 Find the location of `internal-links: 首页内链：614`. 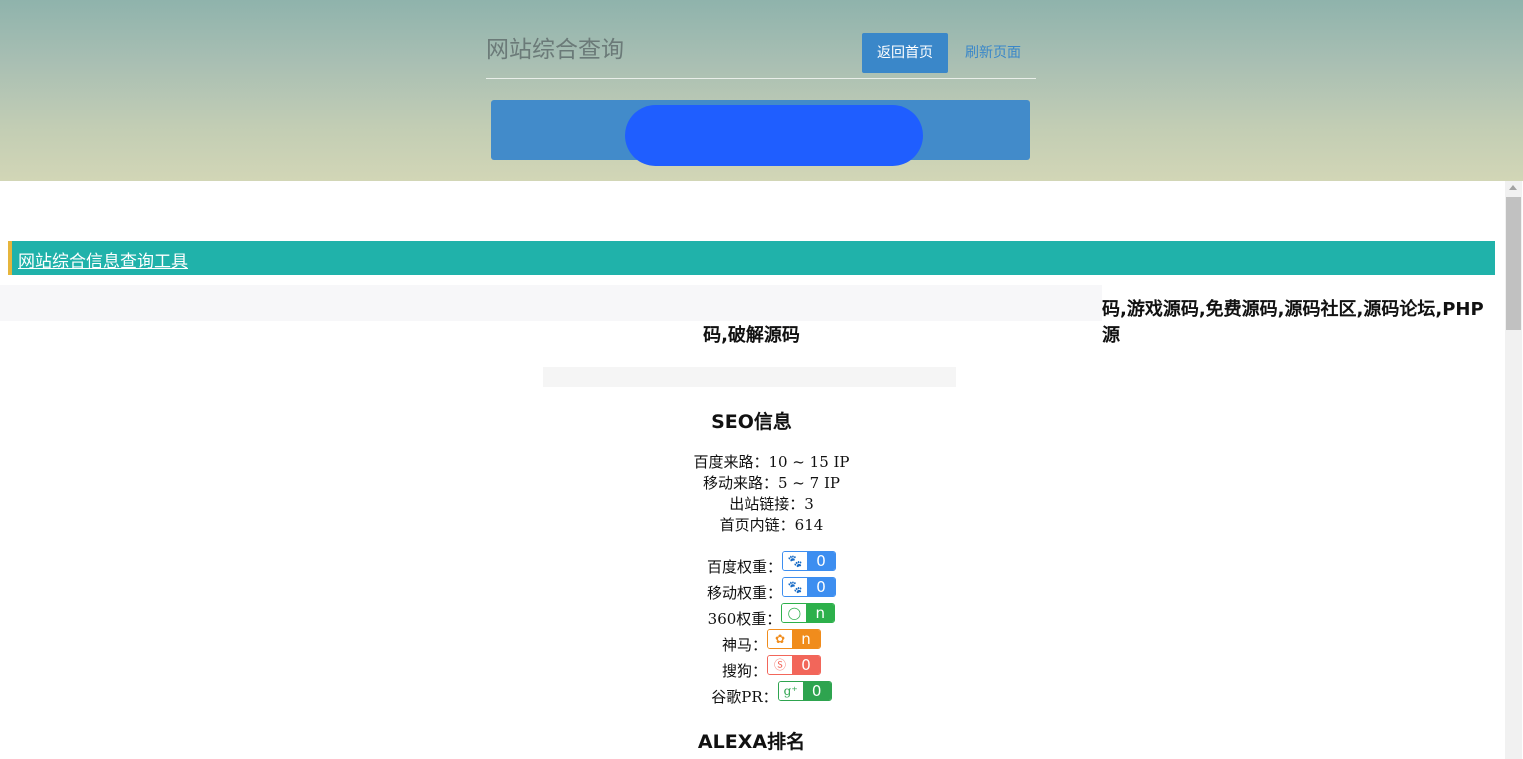

internal-links: 首页内链：614 is located at coordinates (771, 525).